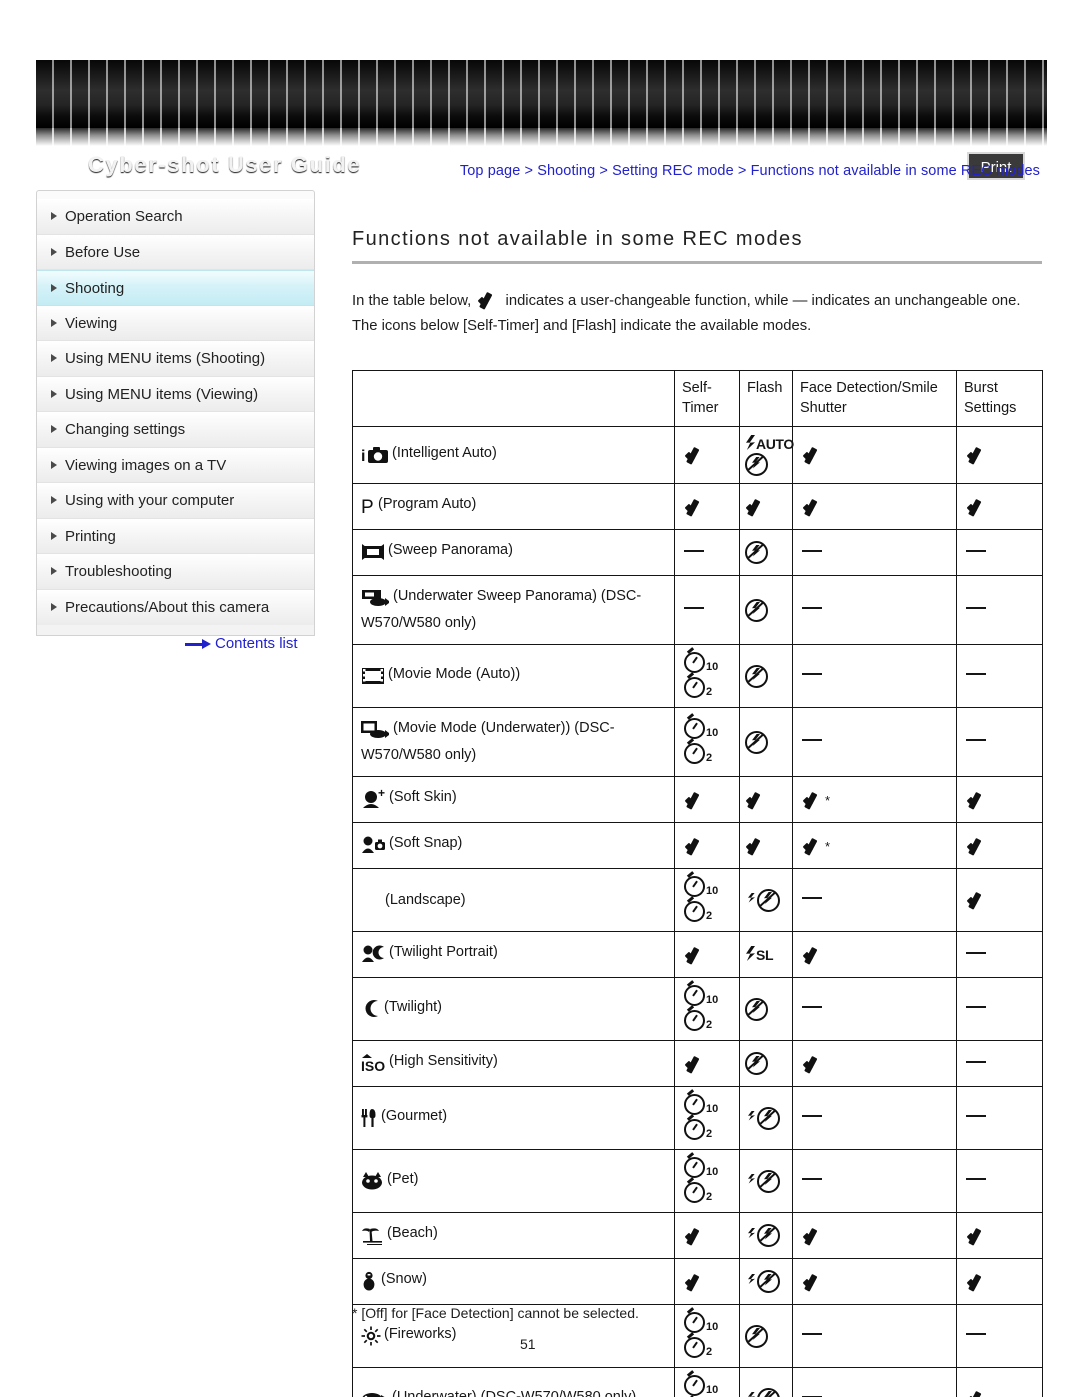 This screenshot has height=1397, width=1080. What do you see at coordinates (198, 644) in the screenshot?
I see `arrow-right-icon` at bounding box center [198, 644].